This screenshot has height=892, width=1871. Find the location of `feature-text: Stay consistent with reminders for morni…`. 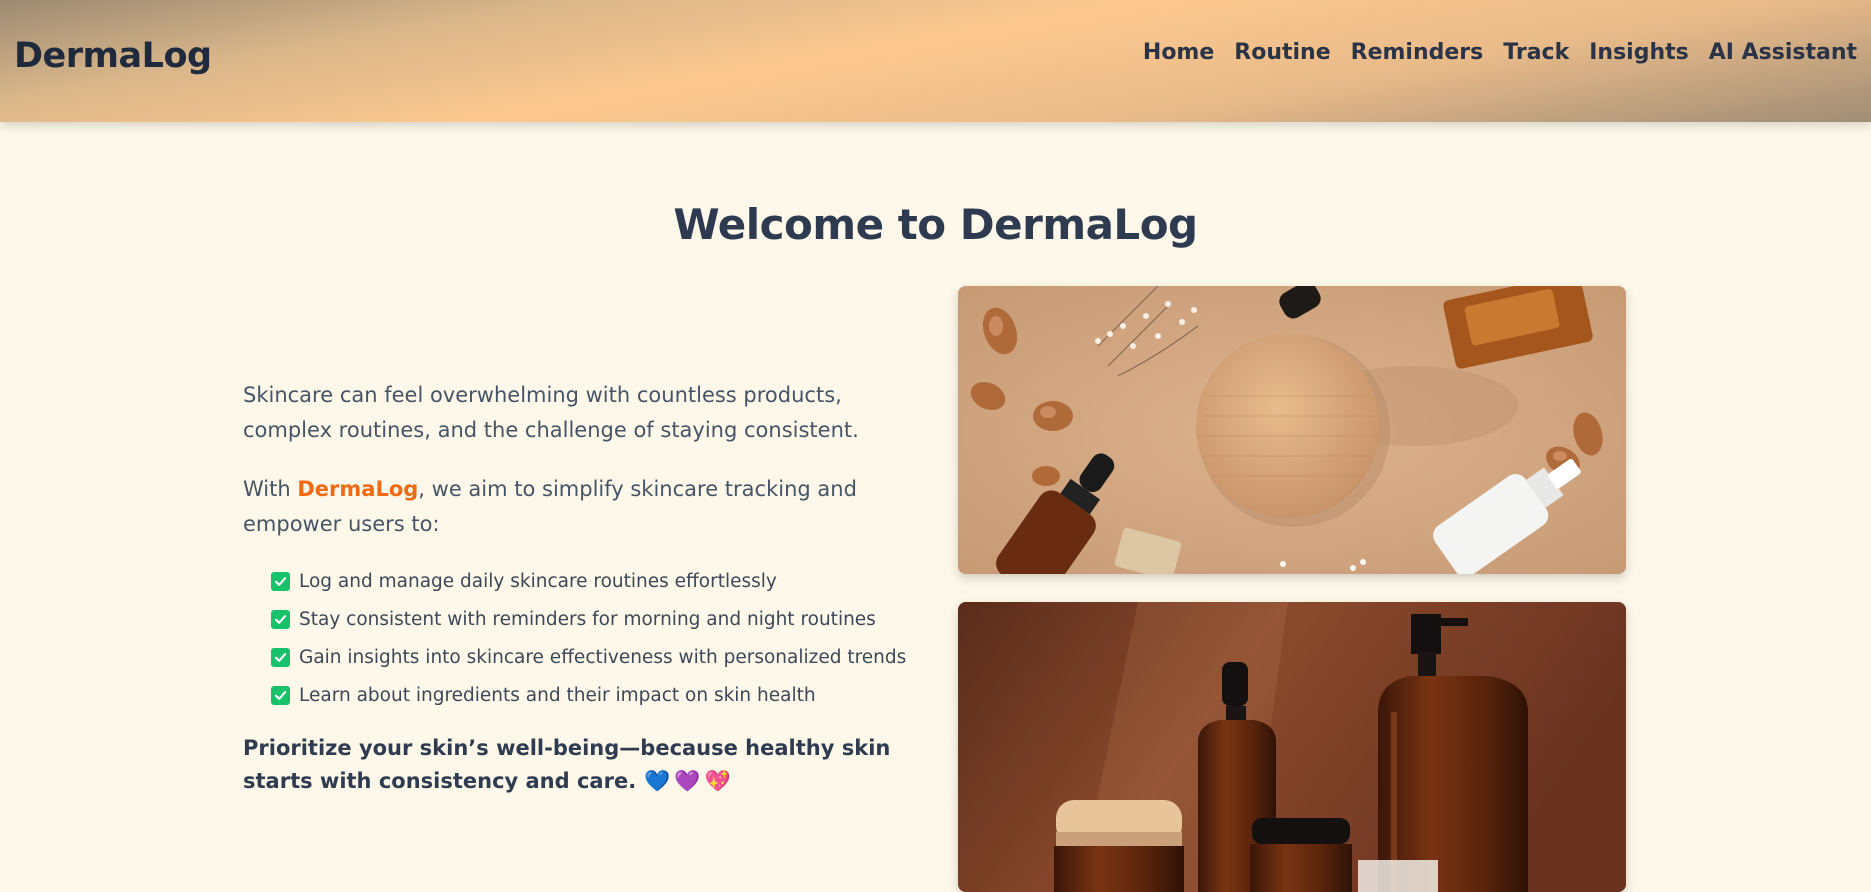

feature-text: Stay consistent with reminders for morni… is located at coordinates (587, 619).